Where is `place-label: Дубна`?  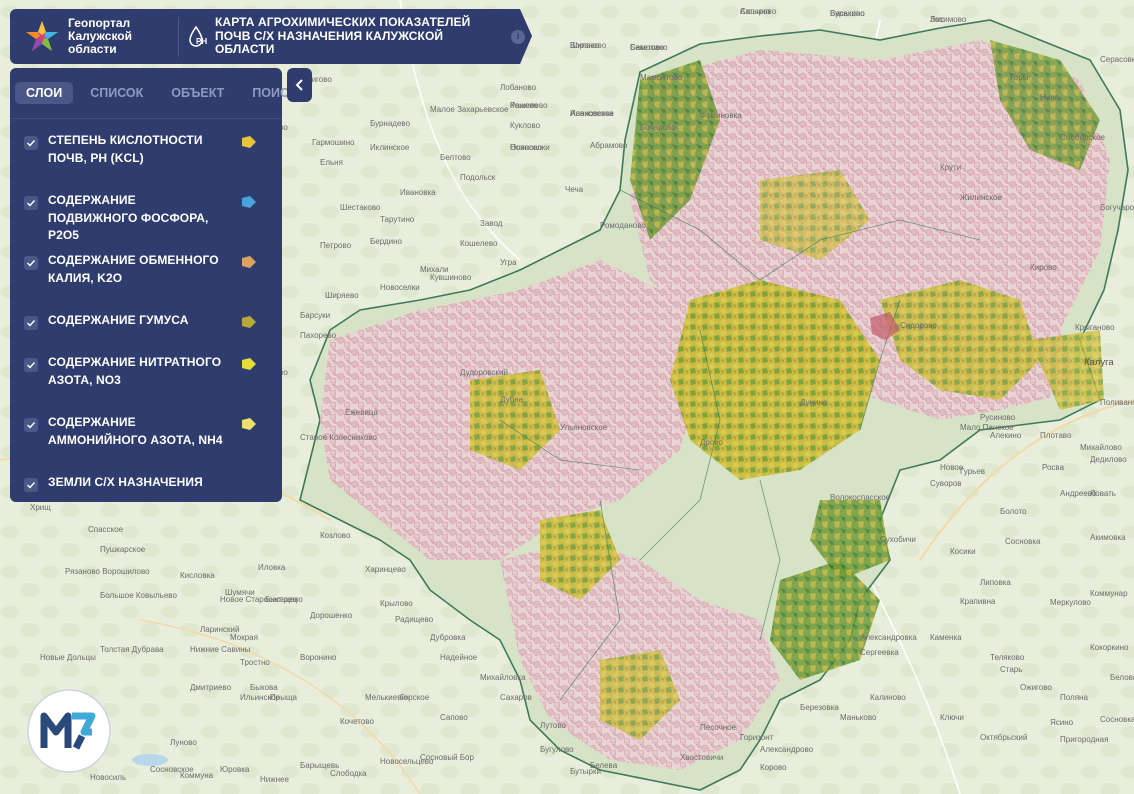
place-label: Дубна is located at coordinates (512, 399).